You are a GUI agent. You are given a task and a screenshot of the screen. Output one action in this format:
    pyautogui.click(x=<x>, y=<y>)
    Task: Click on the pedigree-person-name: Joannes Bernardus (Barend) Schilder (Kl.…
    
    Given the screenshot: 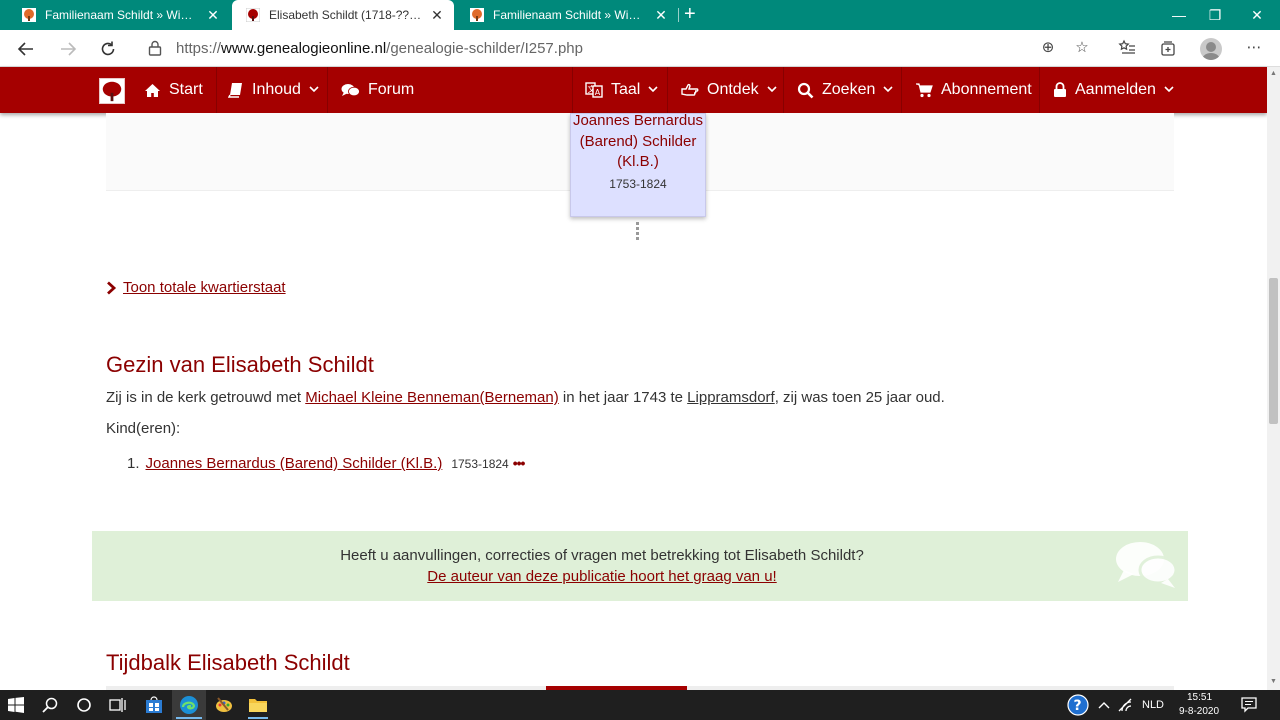 What is the action you would take?
    pyautogui.click(x=638, y=142)
    